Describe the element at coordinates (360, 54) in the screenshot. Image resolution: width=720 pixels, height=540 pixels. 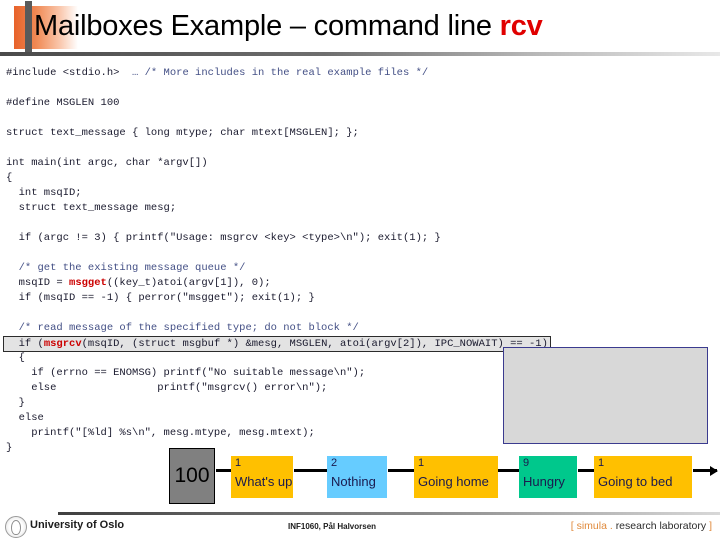
I see `title-underline-rule` at that location.